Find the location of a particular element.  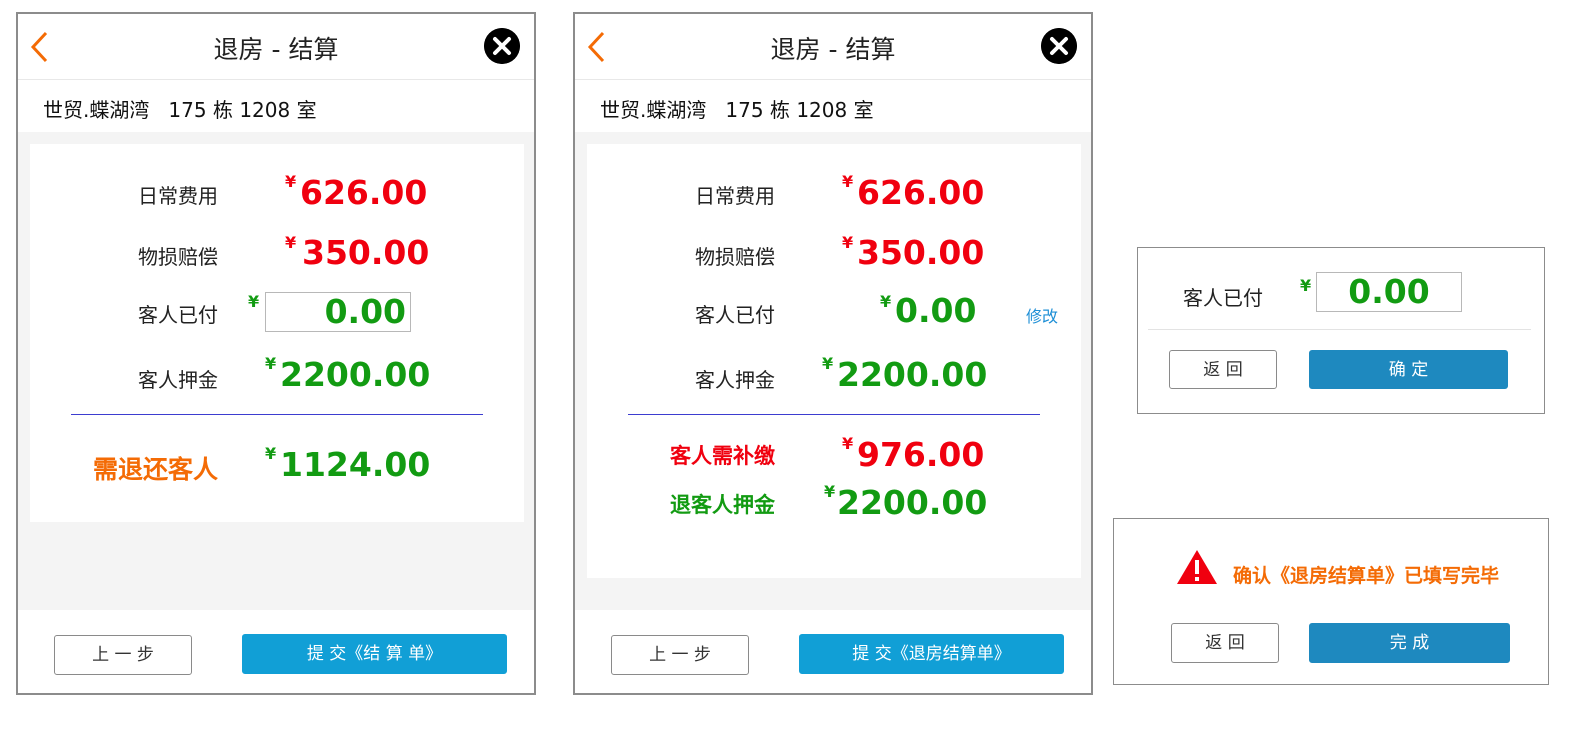

confirm-button: 确 定 is located at coordinates (1408, 369).